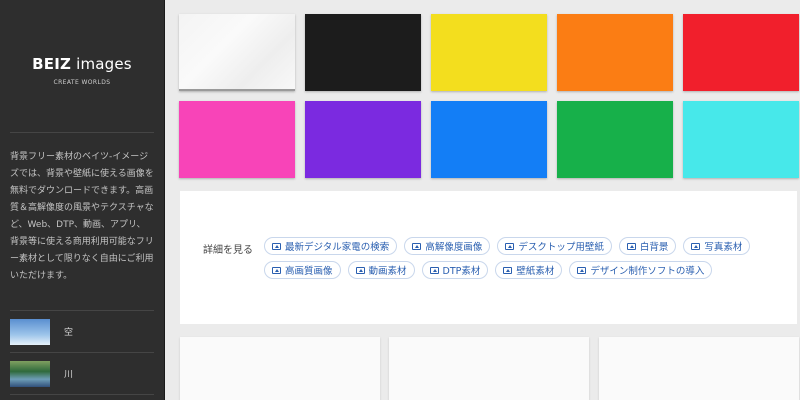 This screenshot has height=400, width=800. Describe the element at coordinates (331, 246) in the screenshot. I see `tag-latest-digital: 最新デジタル家電の検索` at that location.